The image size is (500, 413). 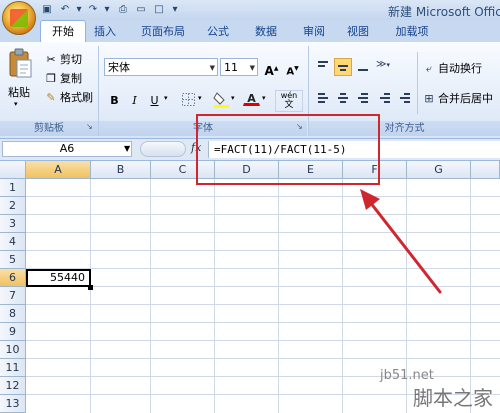 I want to click on redo-icon: ↷, so click(x=93, y=9).